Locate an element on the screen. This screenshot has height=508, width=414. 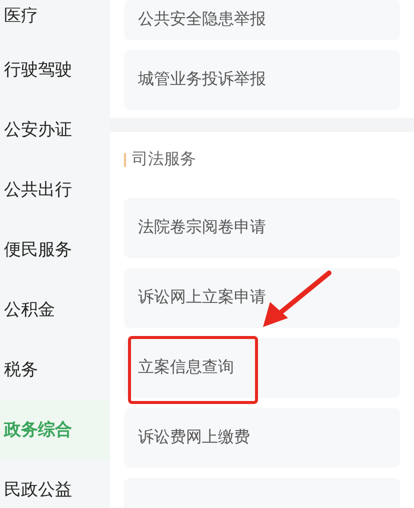
category-tab: 公共出行 is located at coordinates (55, 190).